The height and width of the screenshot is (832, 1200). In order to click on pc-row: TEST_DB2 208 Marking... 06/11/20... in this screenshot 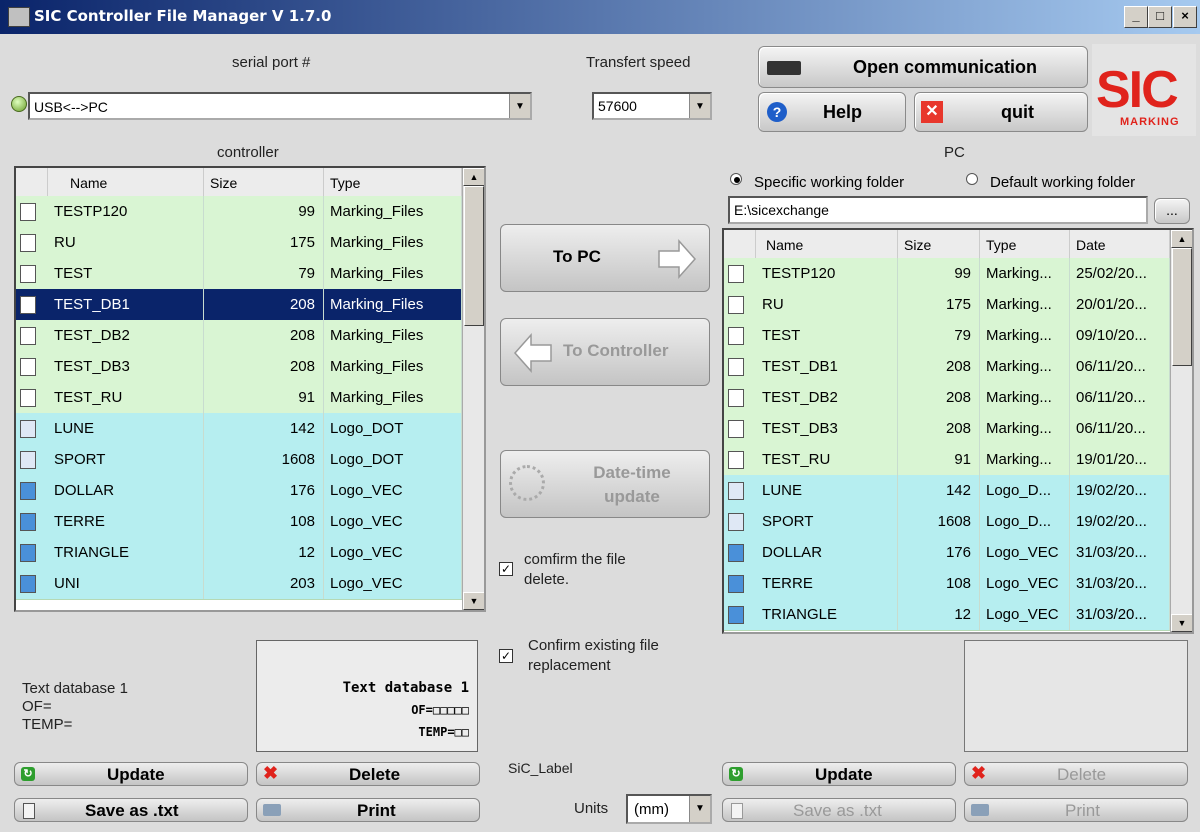, I will do `click(947, 398)`.